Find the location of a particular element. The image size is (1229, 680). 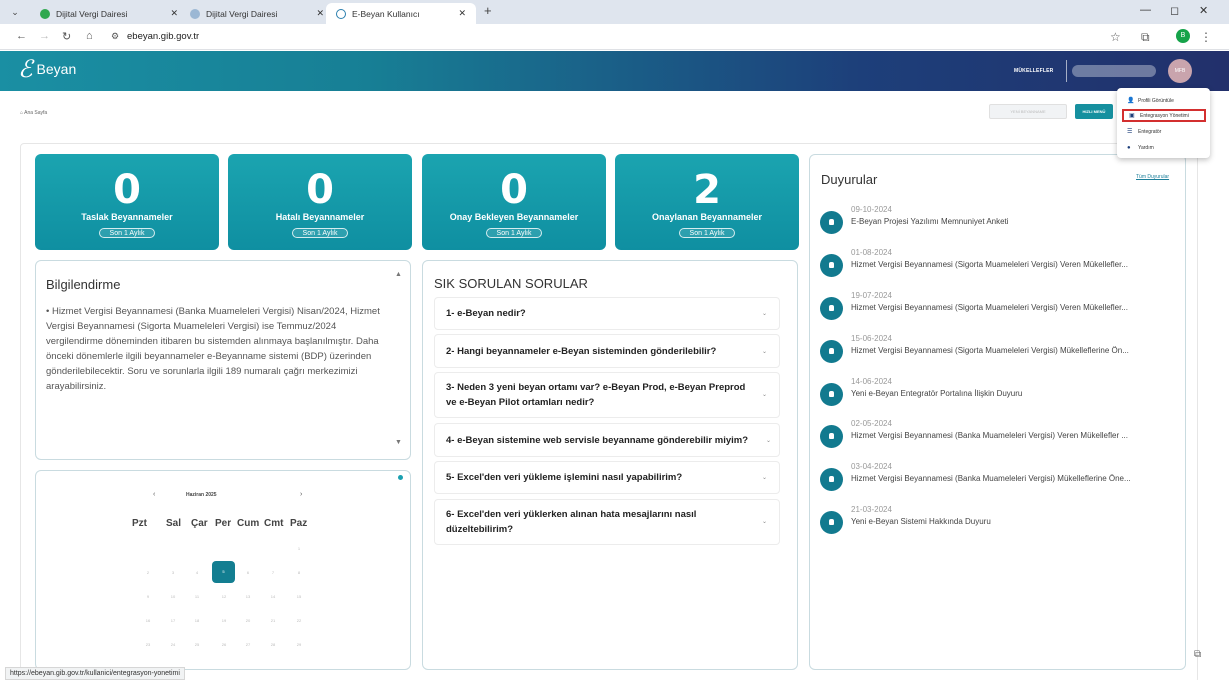

screen-search-icon: ⧉ is located at coordinates (1197, 654).